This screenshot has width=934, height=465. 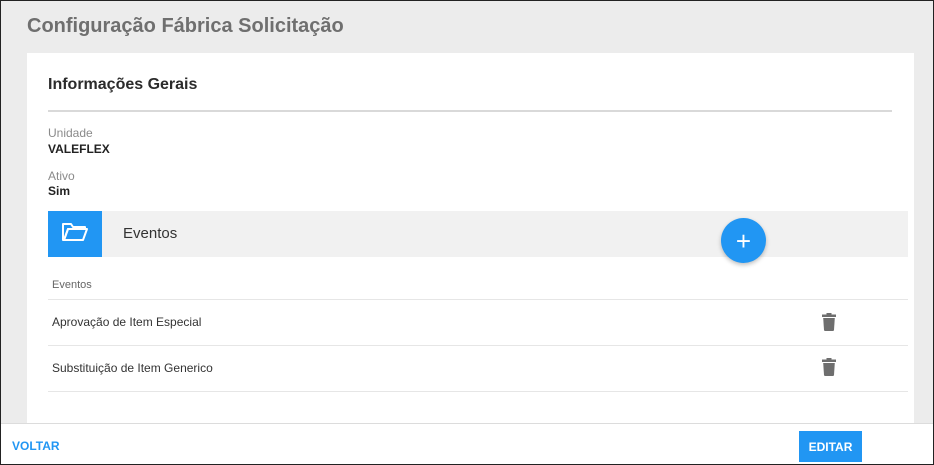 What do you see at coordinates (743, 240) in the screenshot?
I see `add-event-button: +` at bounding box center [743, 240].